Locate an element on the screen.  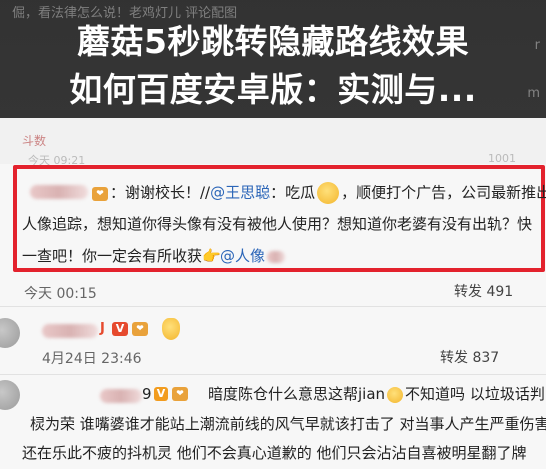
comment-line-1-prefix: ：谢谢校长！// is located at coordinates (160, 192).